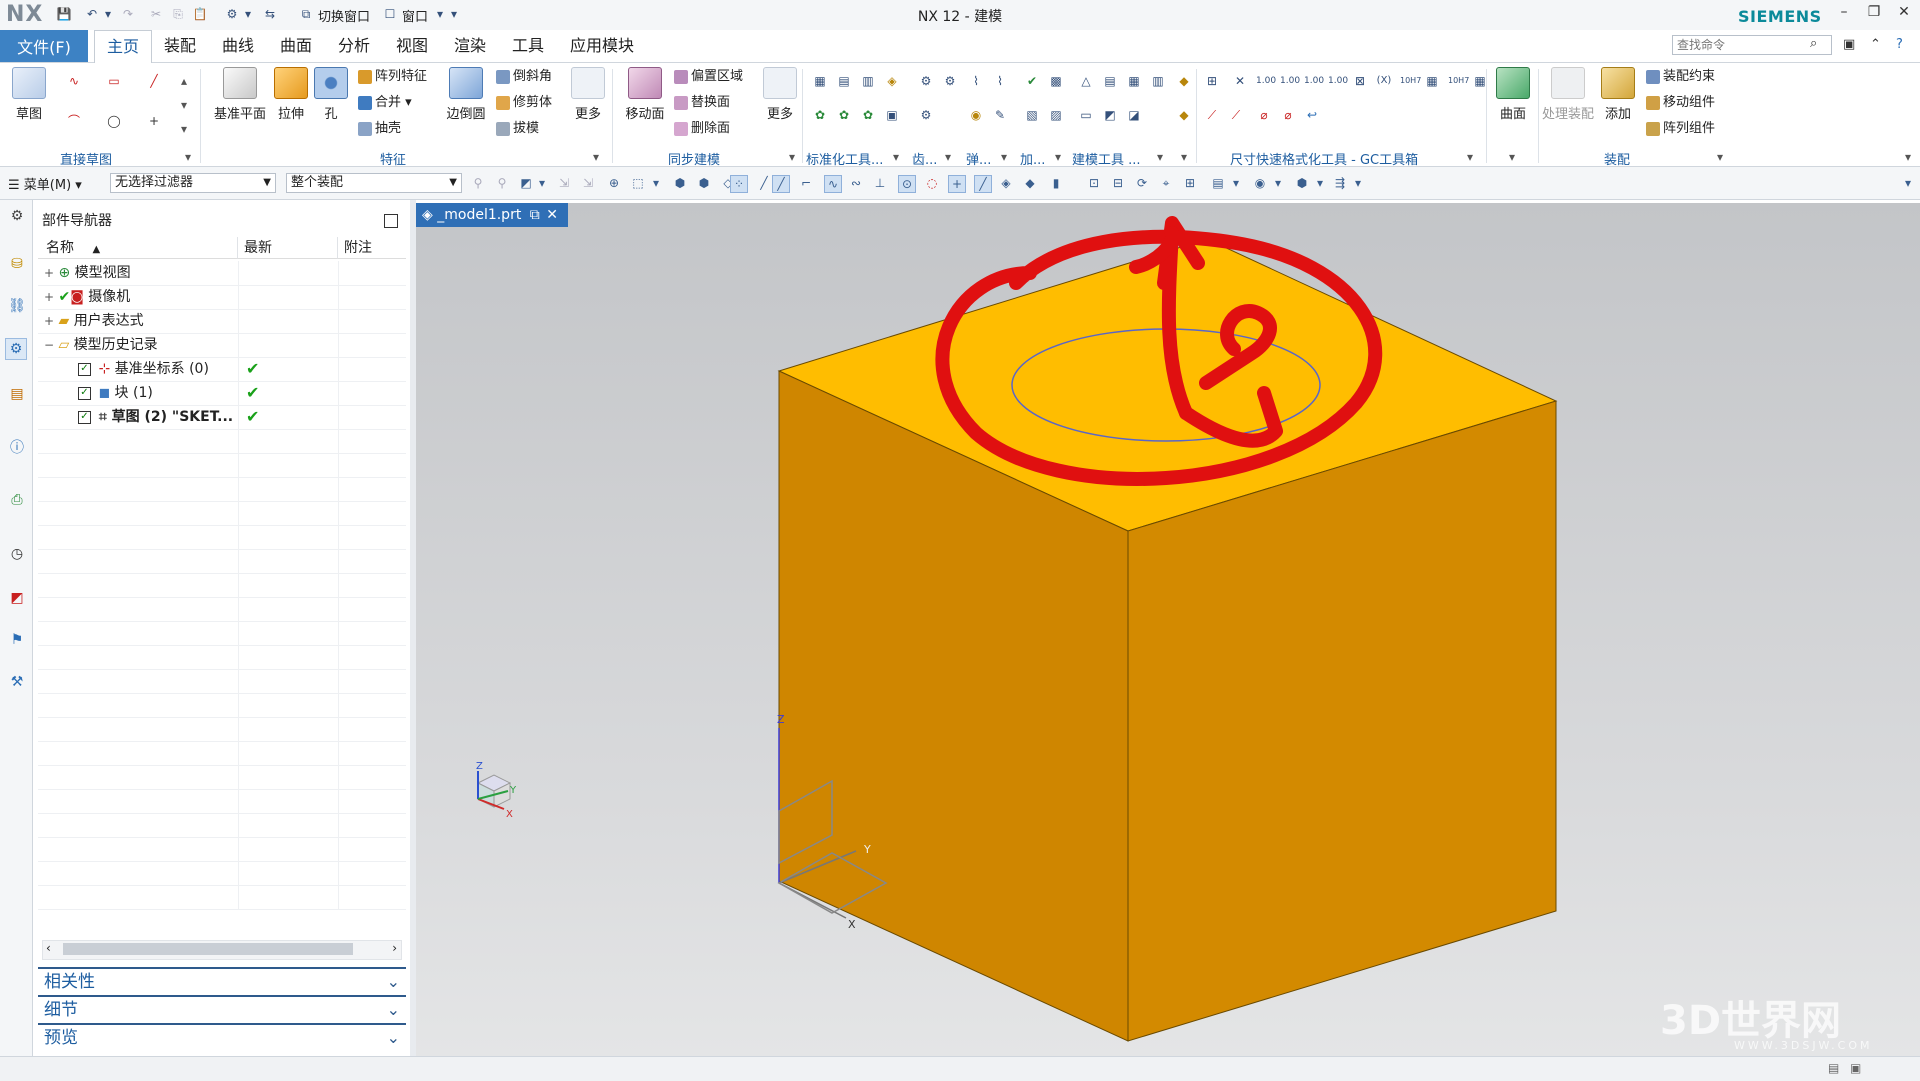 The width and height of the screenshot is (1920, 1081). I want to click on select-icon: ⬢, so click(704, 183).